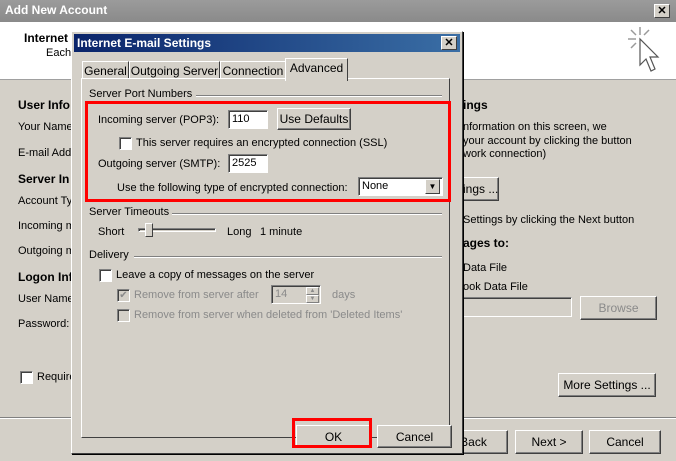 Image resolution: width=676 pixels, height=461 pixels. I want to click on spin-up-icon: ▲, so click(312, 291).